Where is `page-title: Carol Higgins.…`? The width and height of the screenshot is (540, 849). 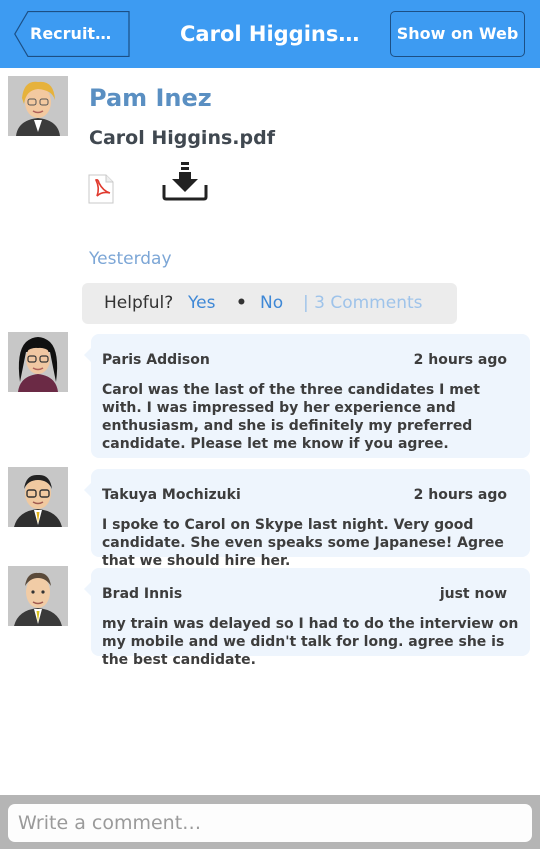 page-title: Carol Higgins.… is located at coordinates (270, 34).